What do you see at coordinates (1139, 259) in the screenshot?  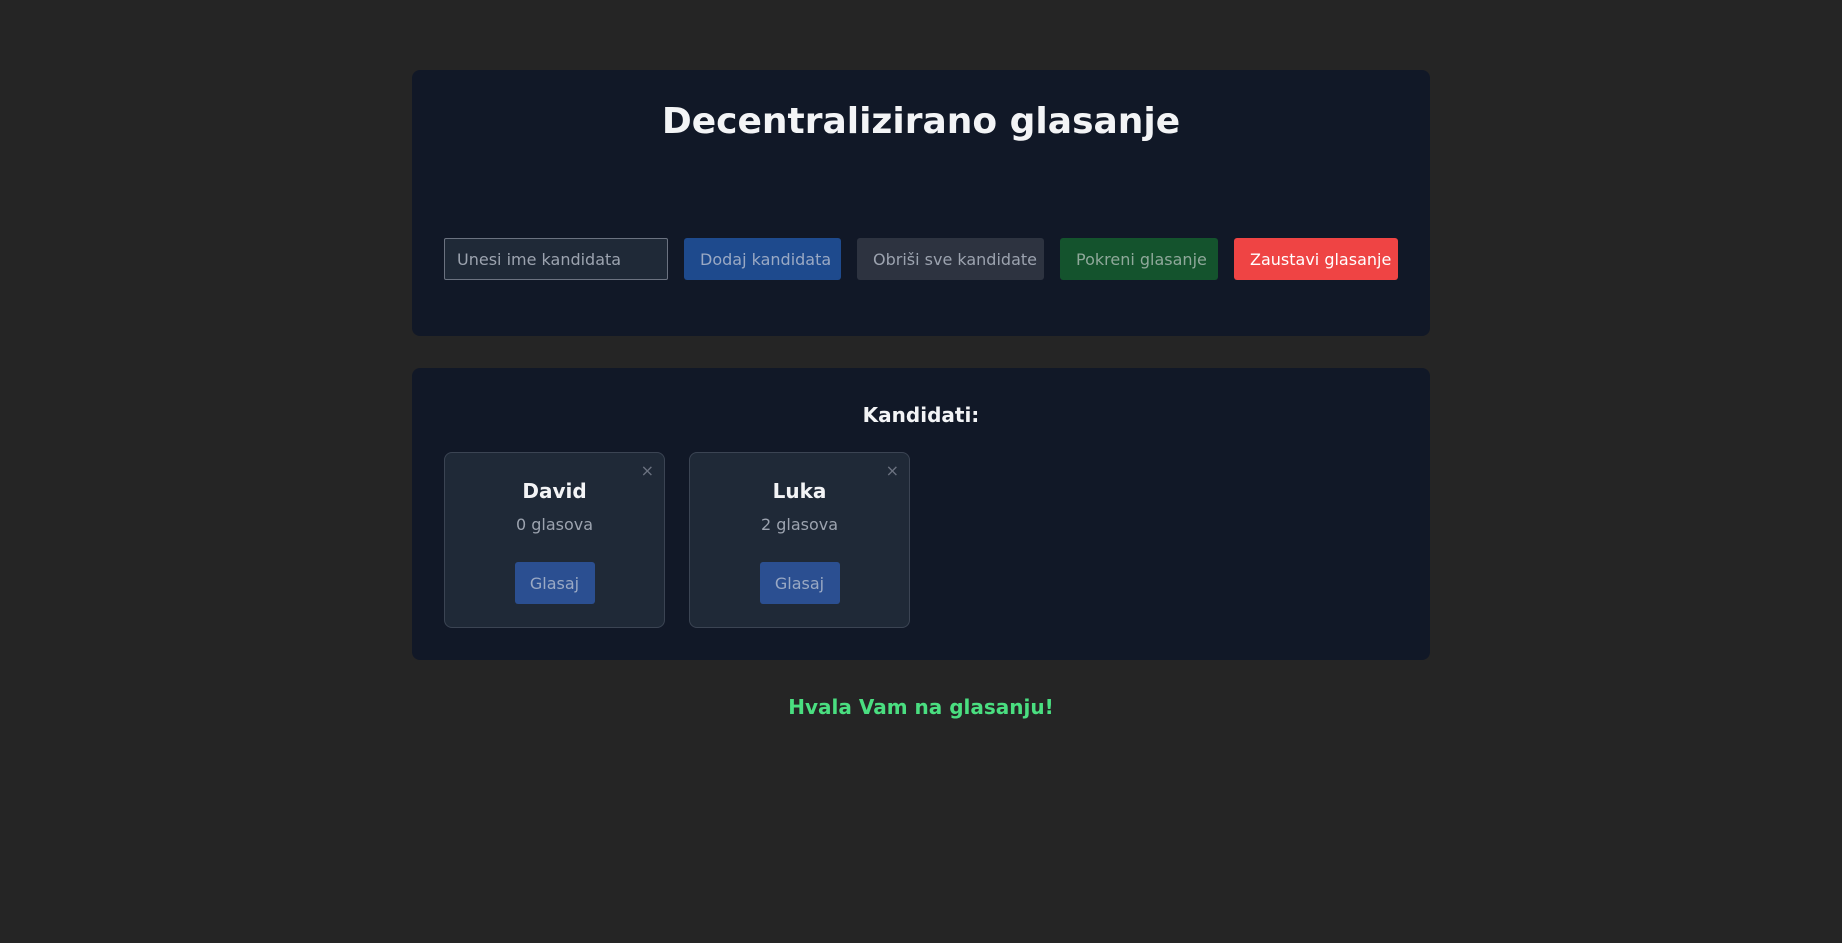 I see `start-voting-button: Pokreni glasanje` at bounding box center [1139, 259].